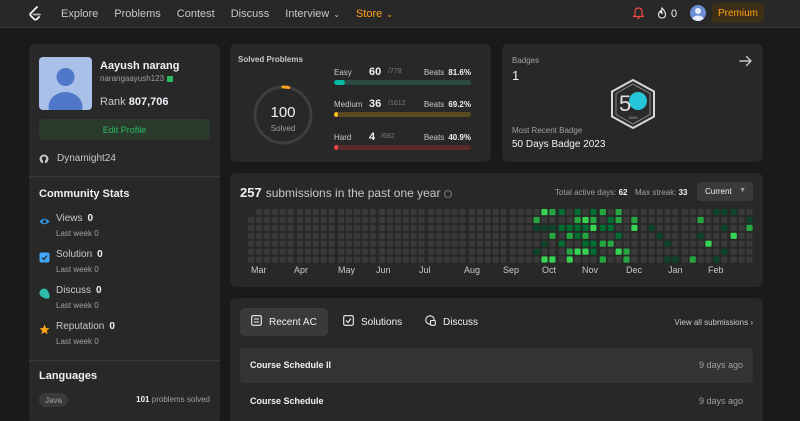 Image resolution: width=800 pixels, height=421 pixels. What do you see at coordinates (287, 401) in the screenshot?
I see `submission-title: Course Schedule` at bounding box center [287, 401].